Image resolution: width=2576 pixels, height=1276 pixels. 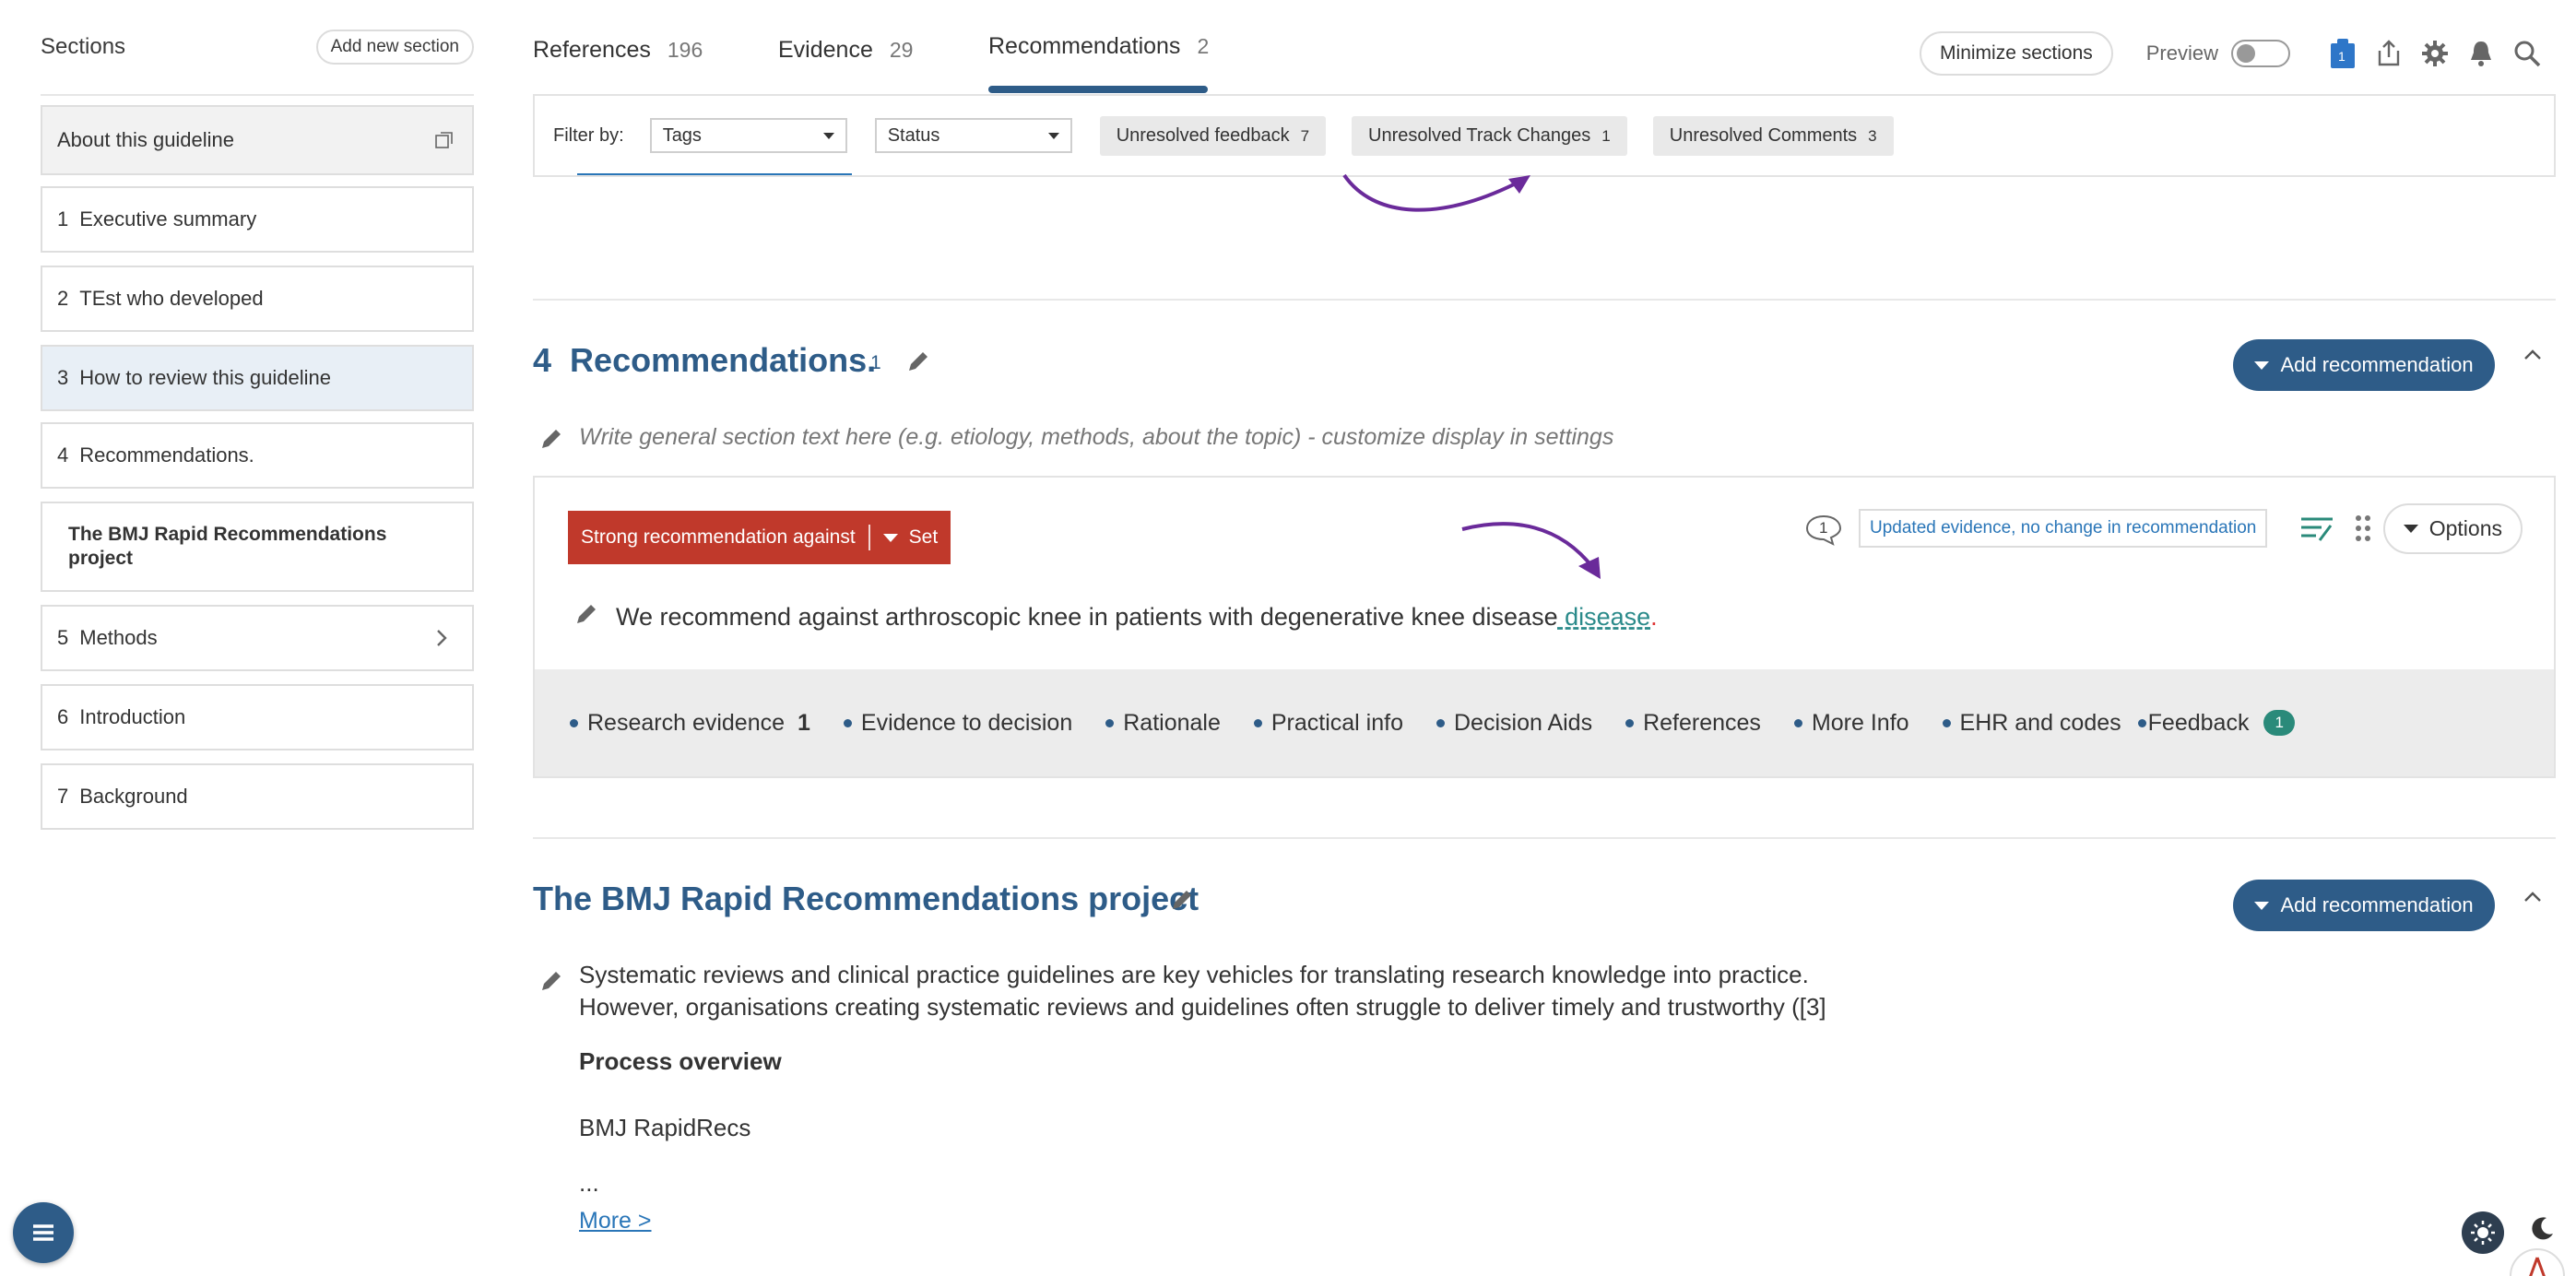 What do you see at coordinates (680, 1061) in the screenshot?
I see `process-overview-heading: Process overview` at bounding box center [680, 1061].